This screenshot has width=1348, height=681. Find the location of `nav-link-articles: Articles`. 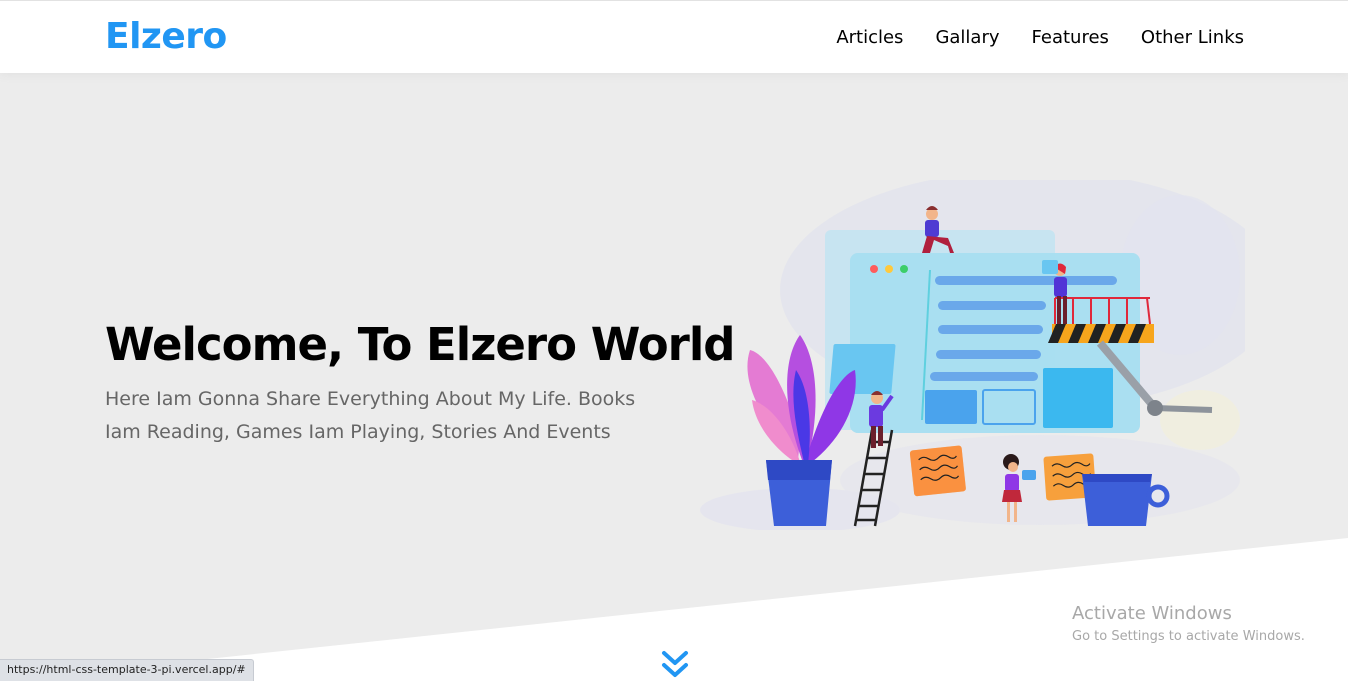

nav-link-articles: Articles is located at coordinates (869, 37).